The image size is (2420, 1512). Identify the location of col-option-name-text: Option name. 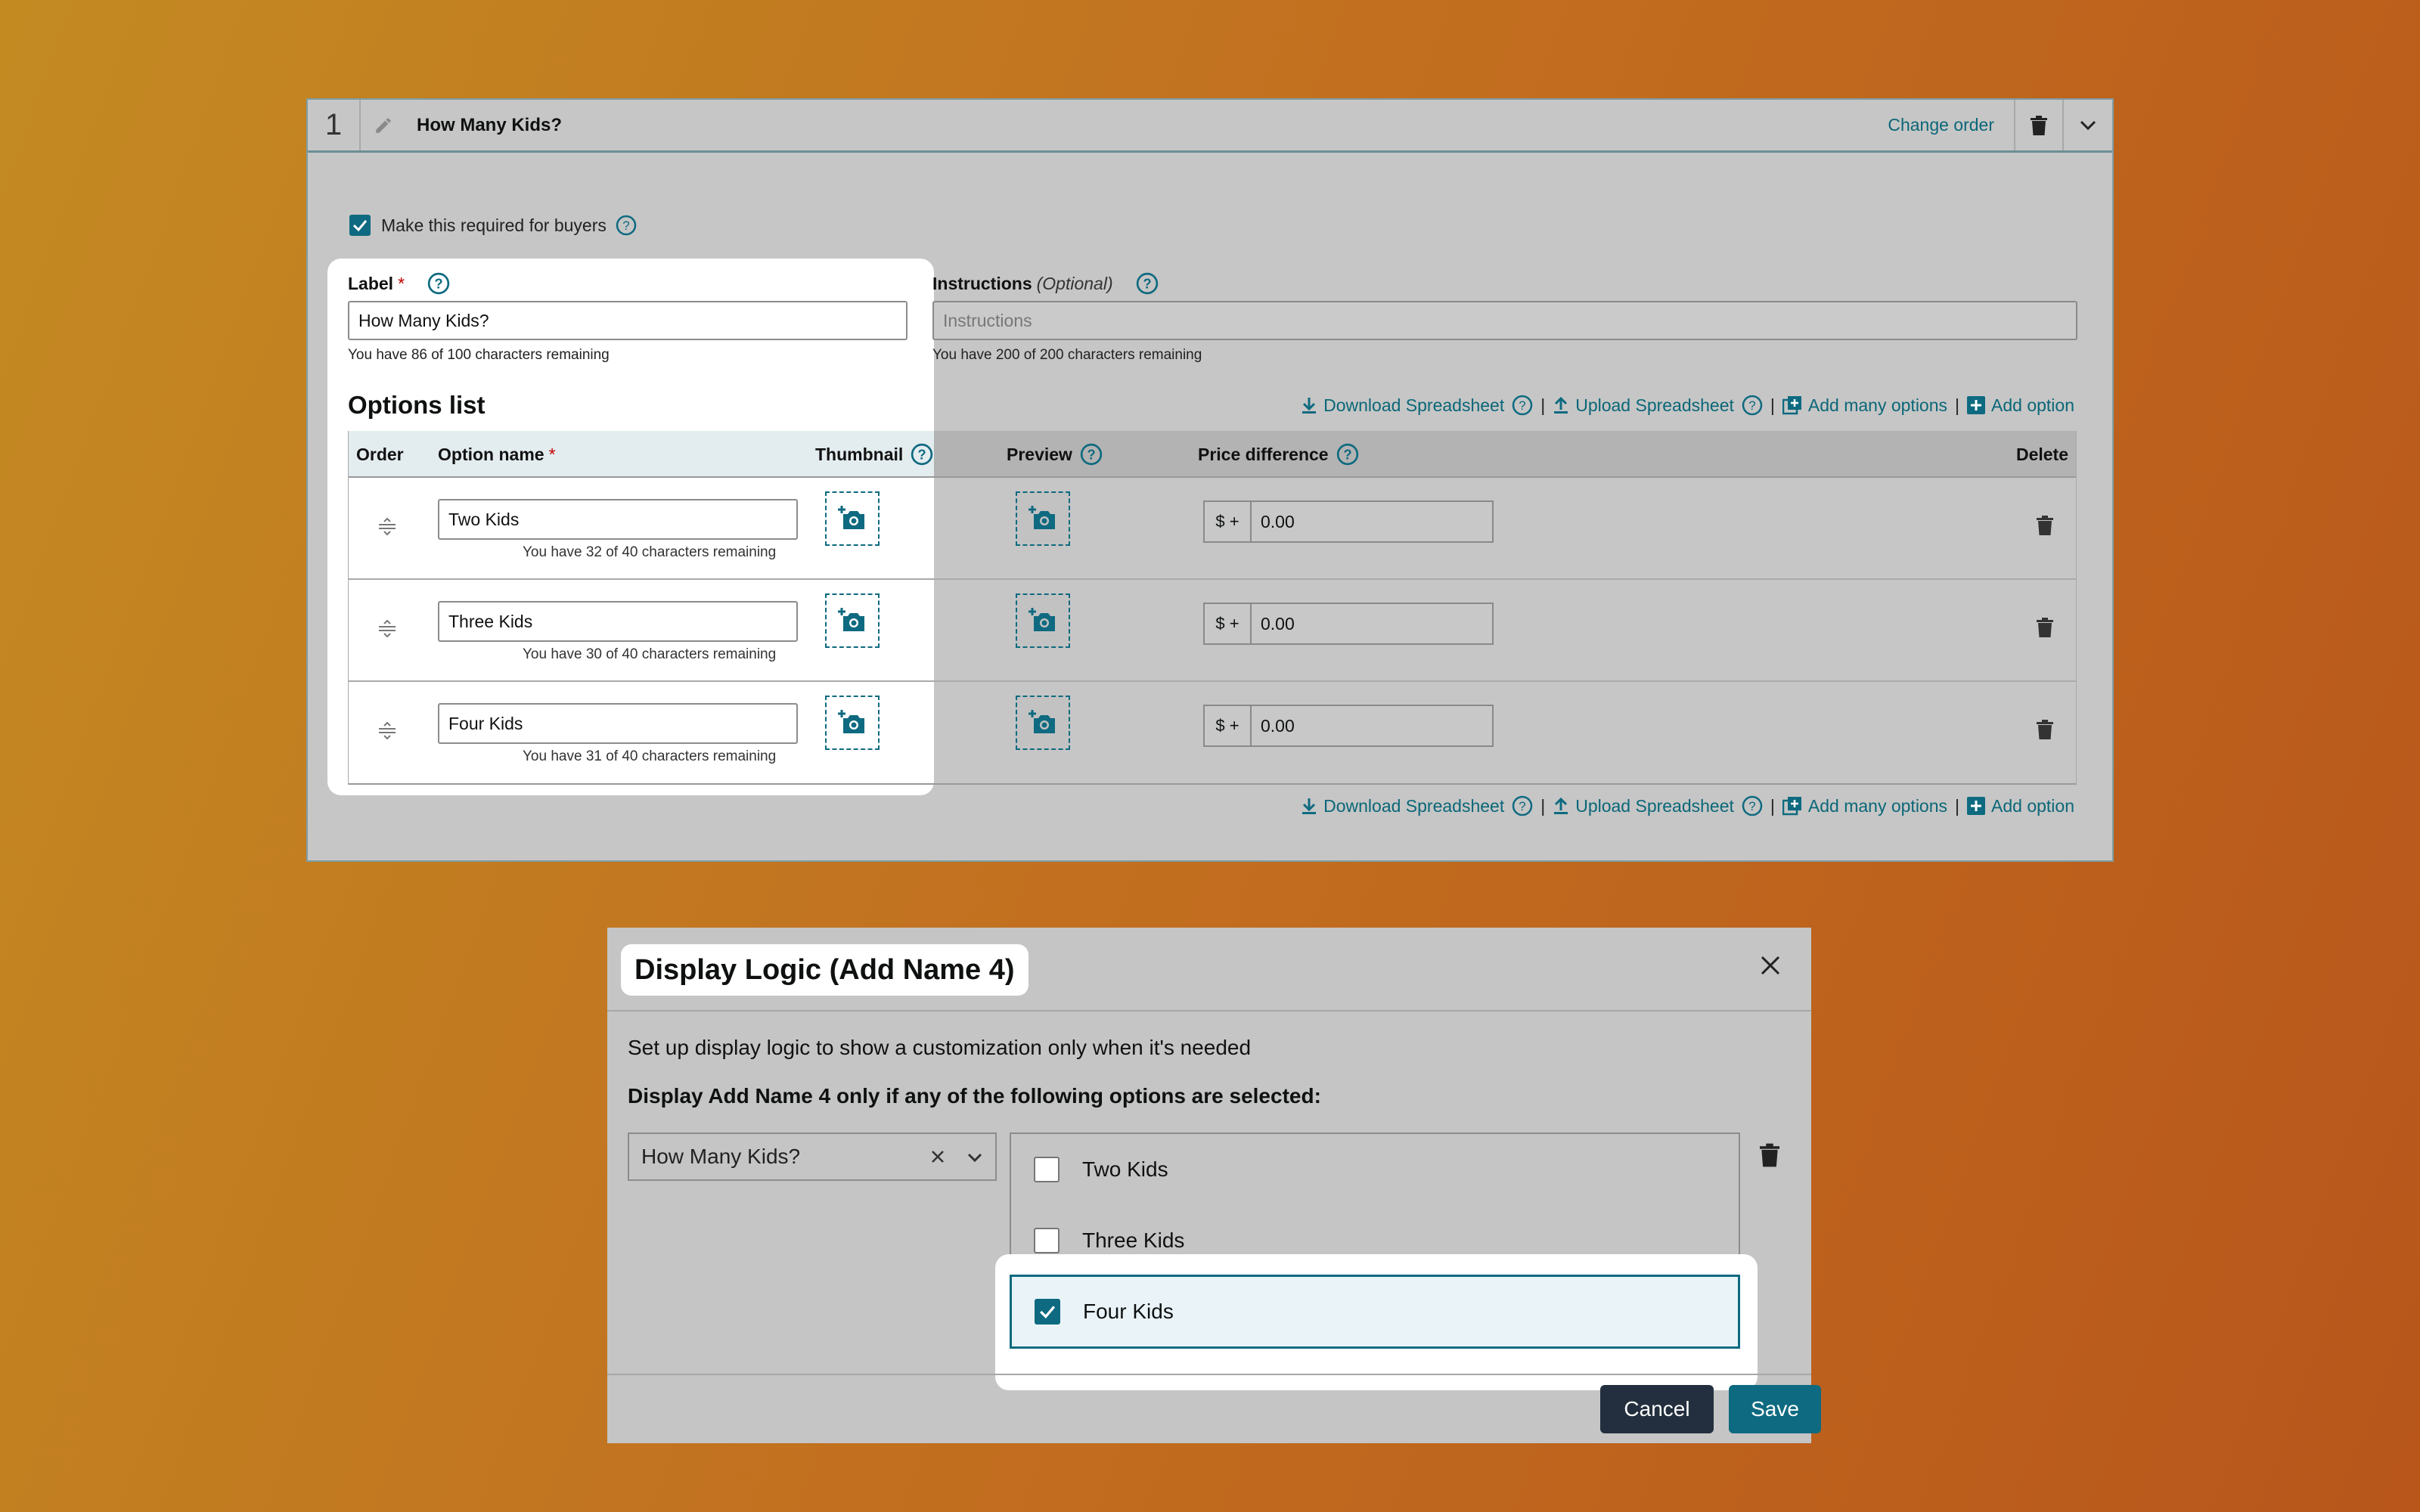
(491, 454).